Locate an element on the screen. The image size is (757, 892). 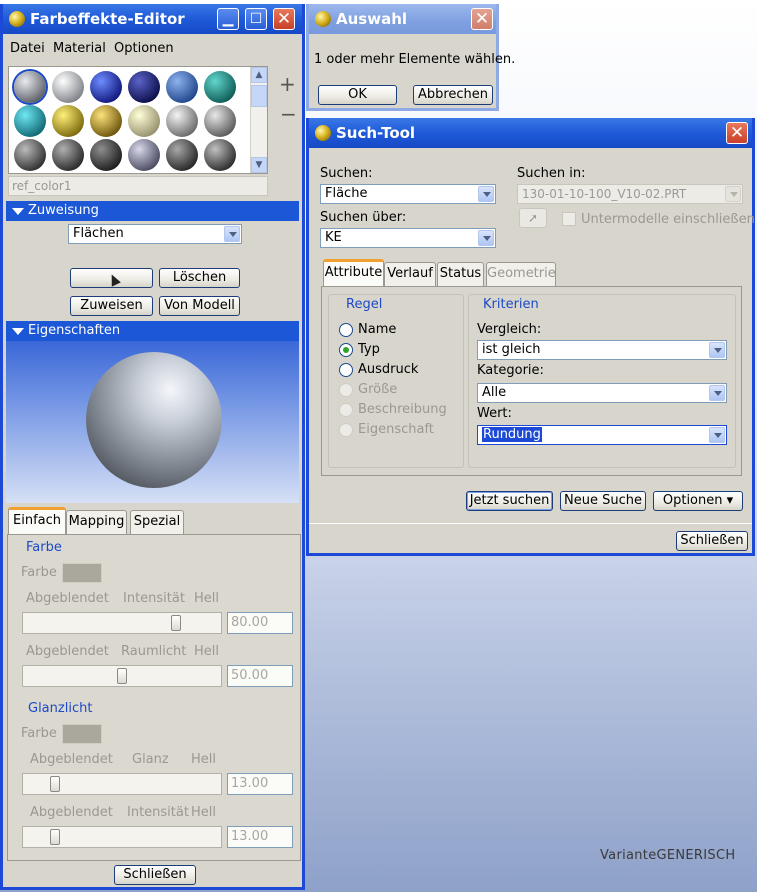
raumlicht-slider is located at coordinates (122, 676).